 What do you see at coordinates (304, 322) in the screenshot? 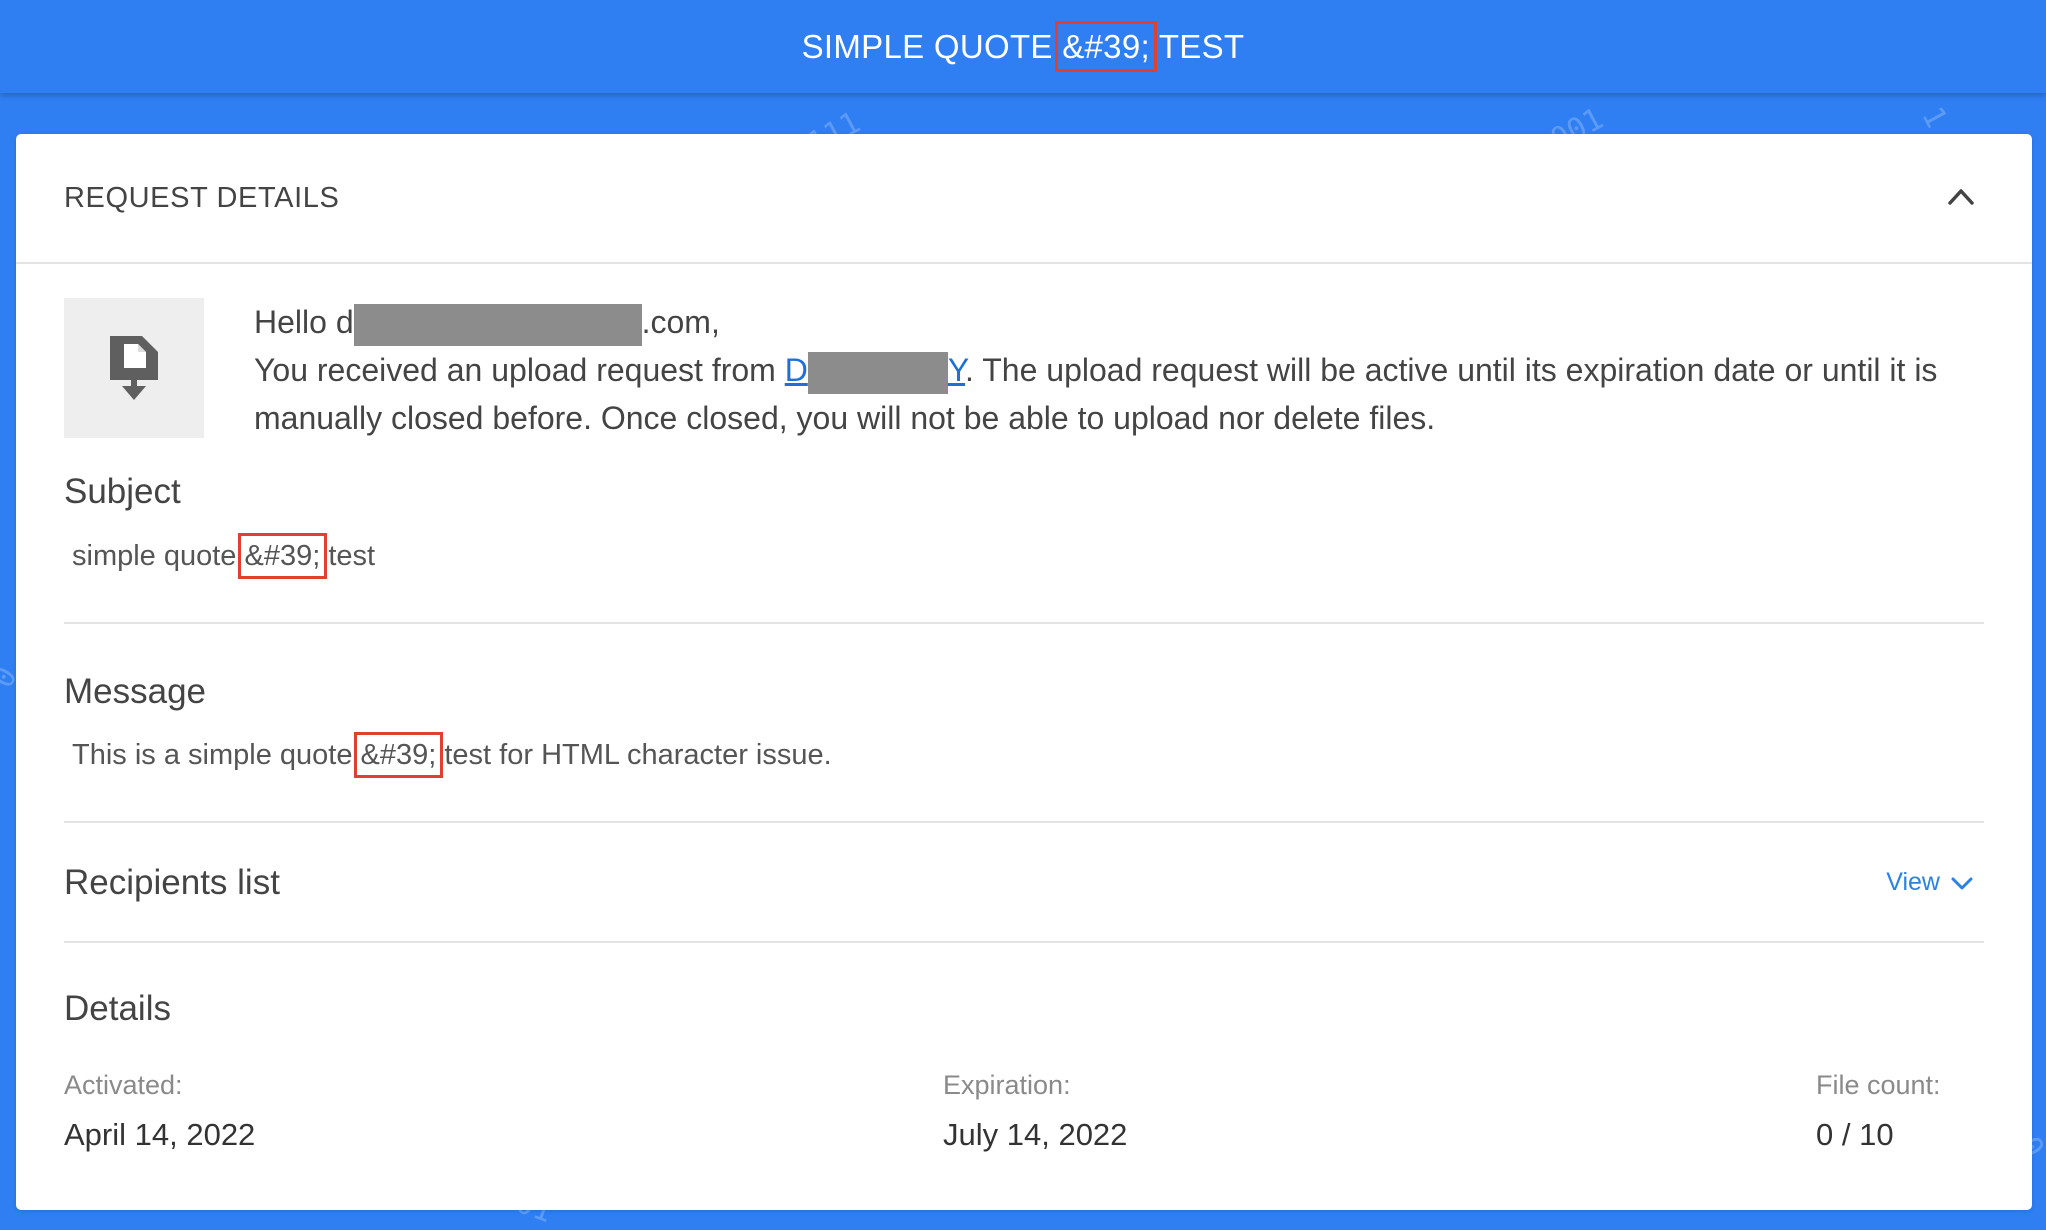
I see `greeting-start: Hello d` at bounding box center [304, 322].